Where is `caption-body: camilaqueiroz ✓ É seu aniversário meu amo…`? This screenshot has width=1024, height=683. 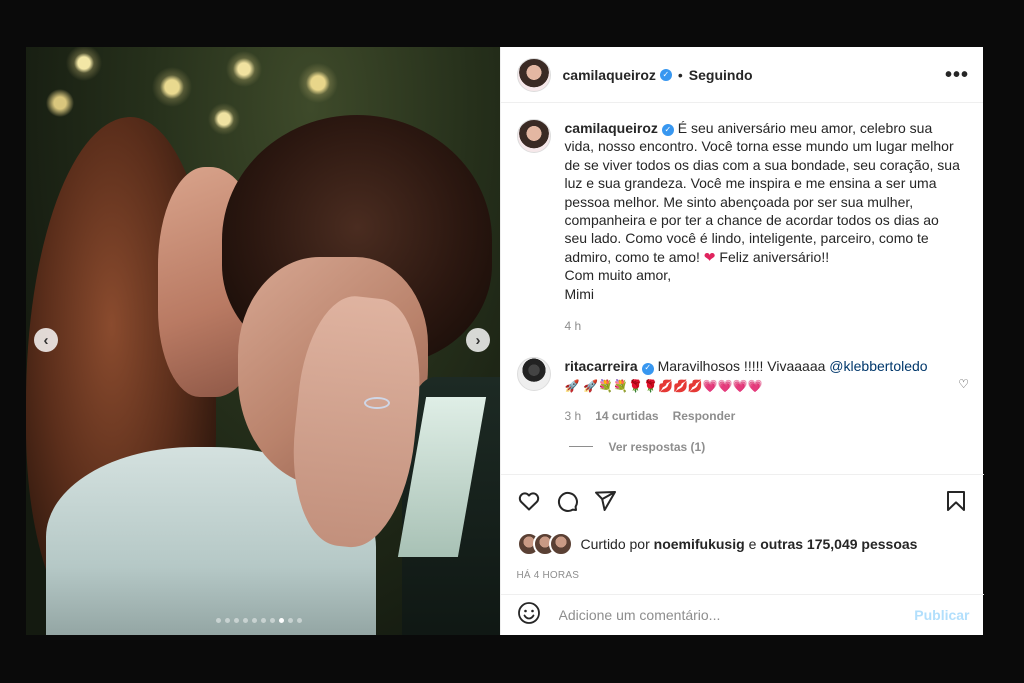
caption-body: camilaqueiroz ✓ É seu aniversário meu amo… is located at coordinates (764, 227).